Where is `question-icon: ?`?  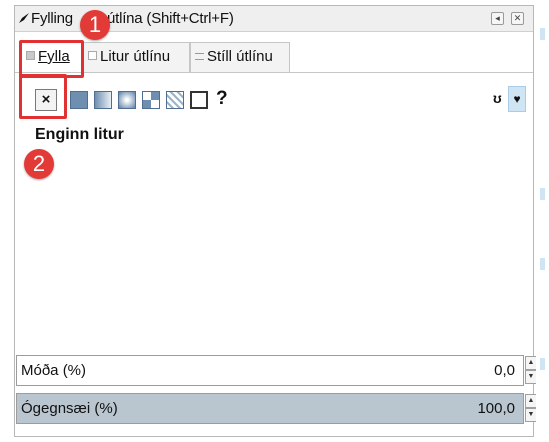
question-icon: ? is located at coordinates (222, 98).